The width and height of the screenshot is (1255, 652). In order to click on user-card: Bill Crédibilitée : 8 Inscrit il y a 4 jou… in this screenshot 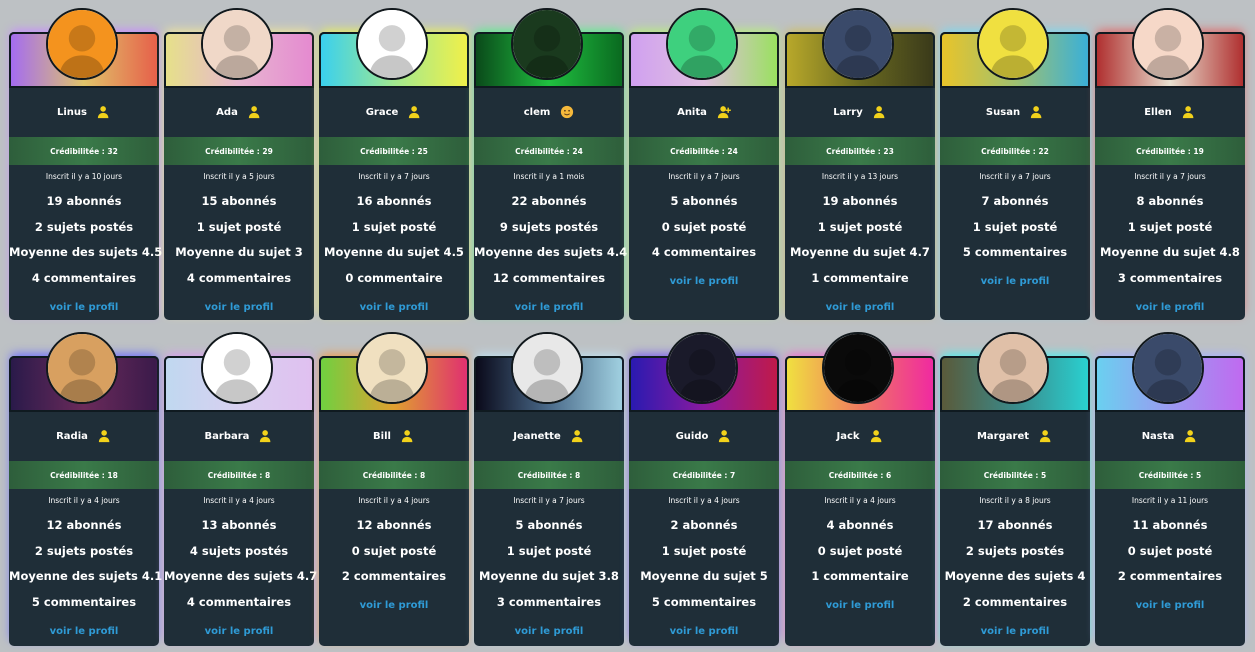, I will do `click(394, 489)`.